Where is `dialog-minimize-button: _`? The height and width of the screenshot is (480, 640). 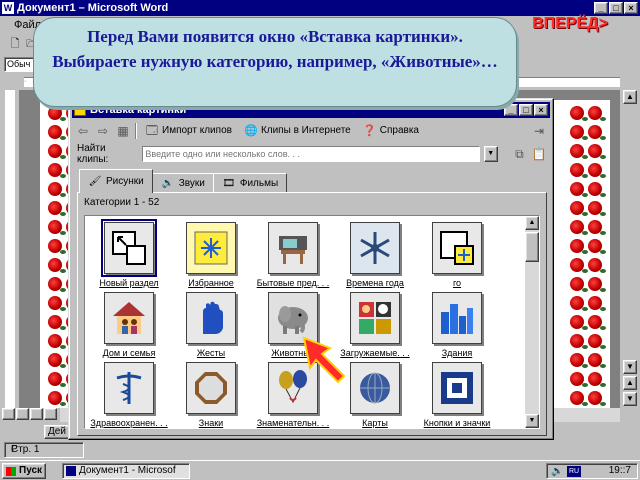 dialog-minimize-button: _ is located at coordinates (511, 110).